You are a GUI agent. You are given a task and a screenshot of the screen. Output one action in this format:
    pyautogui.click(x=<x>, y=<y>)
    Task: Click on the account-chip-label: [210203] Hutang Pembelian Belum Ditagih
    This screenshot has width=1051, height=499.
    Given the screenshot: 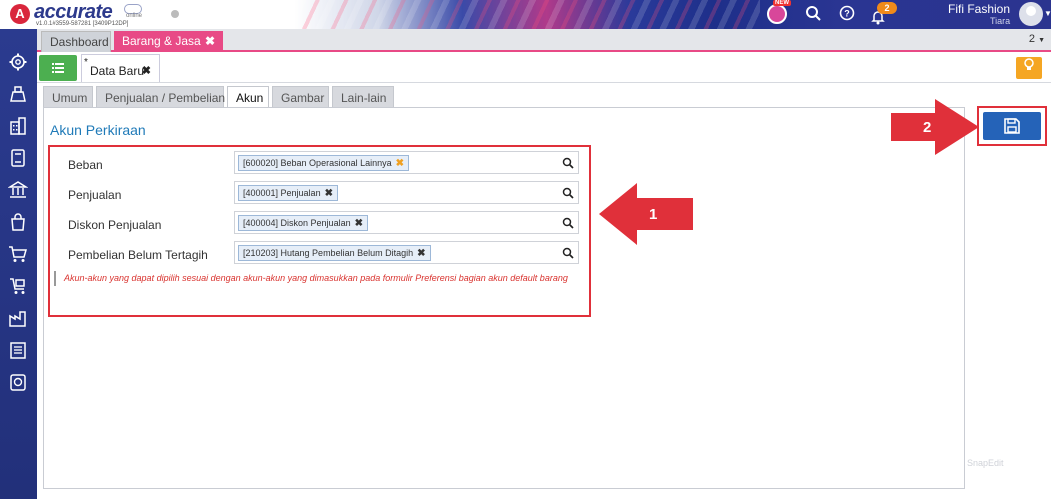 What is the action you would take?
    pyautogui.click(x=328, y=253)
    